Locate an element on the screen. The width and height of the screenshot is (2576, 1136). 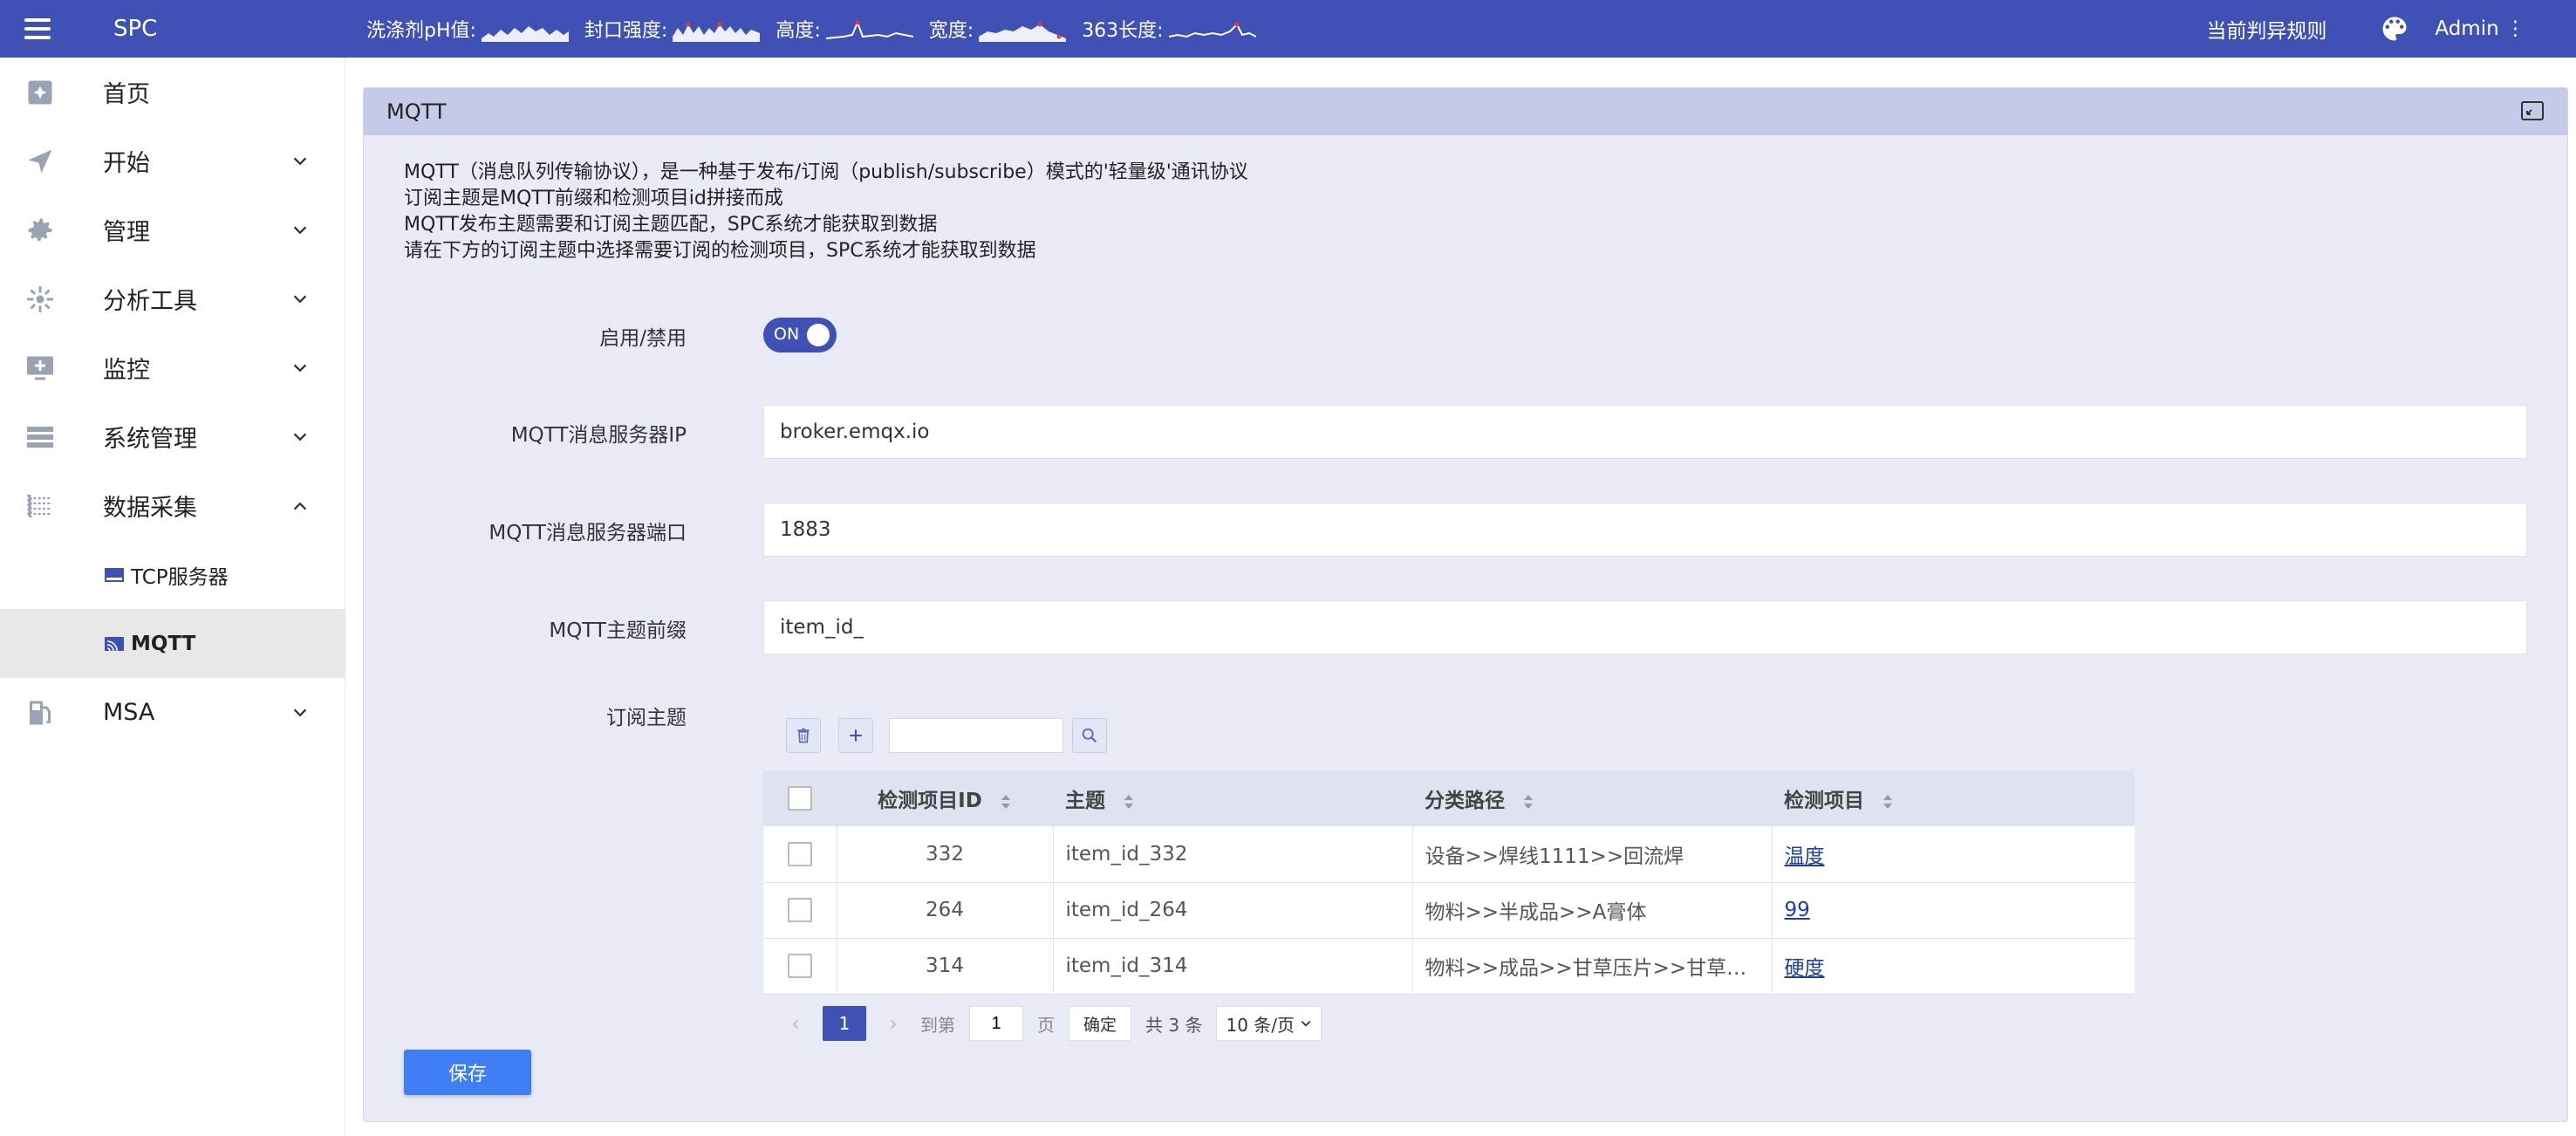
cell-item: 温度 is located at coordinates (1953, 854).